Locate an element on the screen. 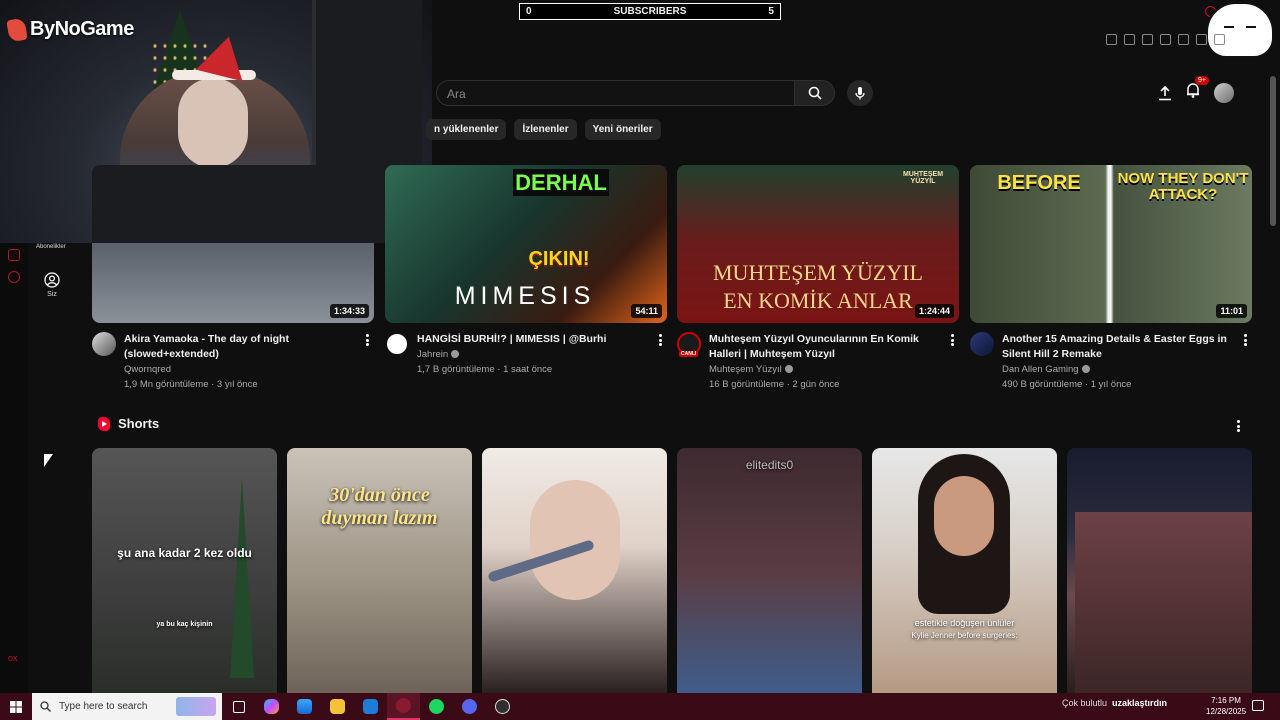 The image size is (1280, 720). browser-extension-icons is located at coordinates (1165, 39).